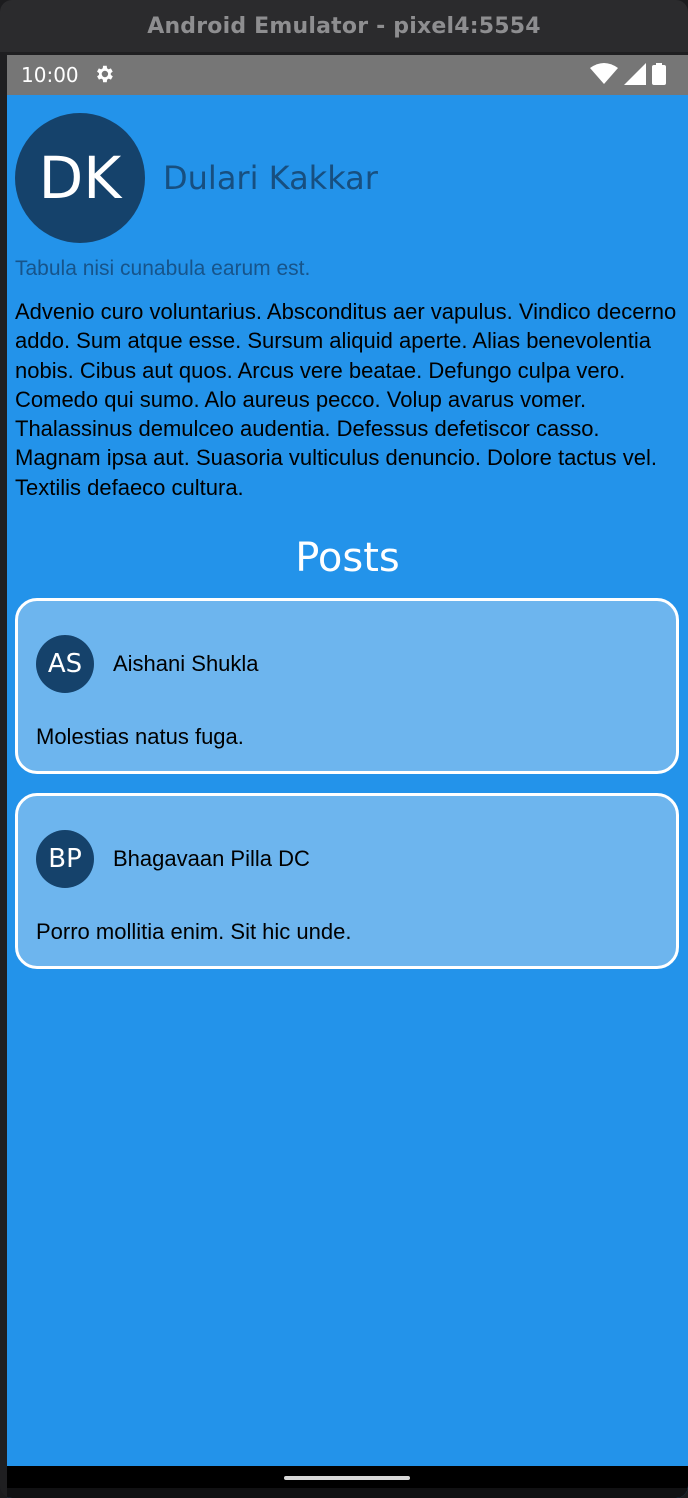 The height and width of the screenshot is (1498, 688). Describe the element at coordinates (186, 663) in the screenshot. I see `author-name: Aishani Shukla` at that location.